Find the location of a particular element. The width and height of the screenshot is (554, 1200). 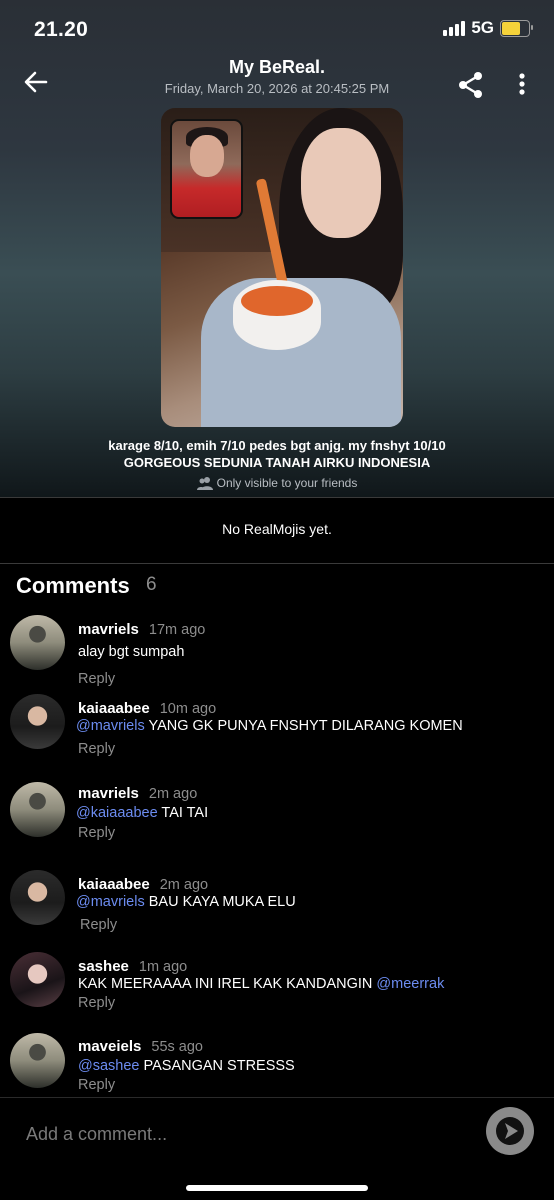

network-label: 5G is located at coordinates (482, 27).